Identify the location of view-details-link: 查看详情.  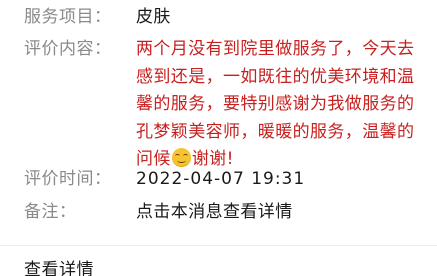
(59, 267).